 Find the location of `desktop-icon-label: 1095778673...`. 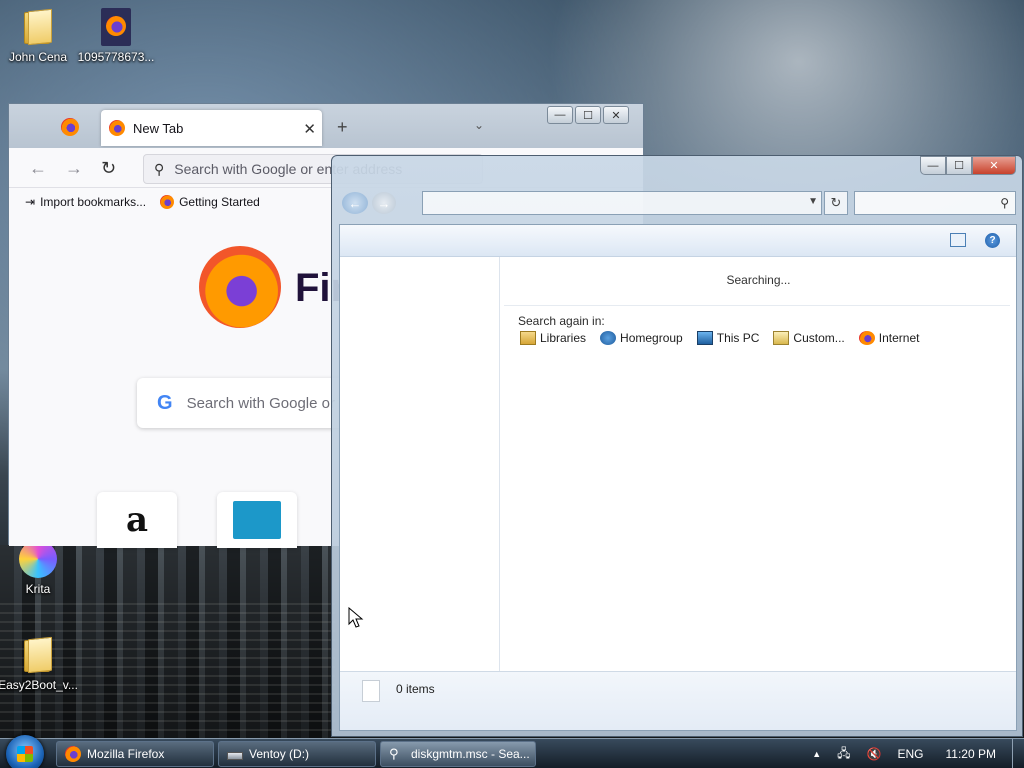

desktop-icon-label: 1095778673... is located at coordinates (116, 57).